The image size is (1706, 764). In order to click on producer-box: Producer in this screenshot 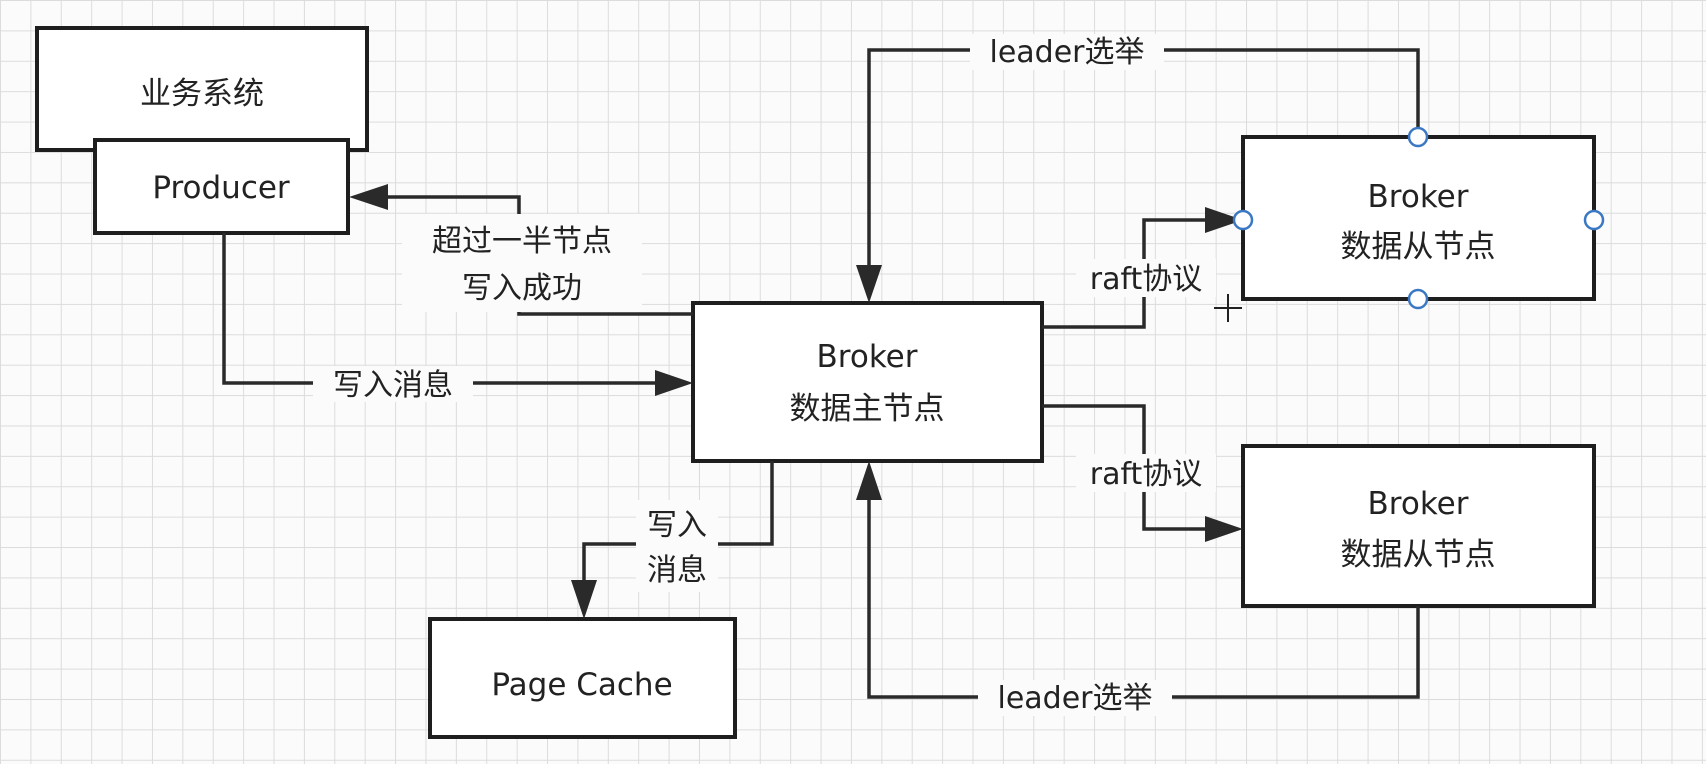, I will do `click(221, 186)`.